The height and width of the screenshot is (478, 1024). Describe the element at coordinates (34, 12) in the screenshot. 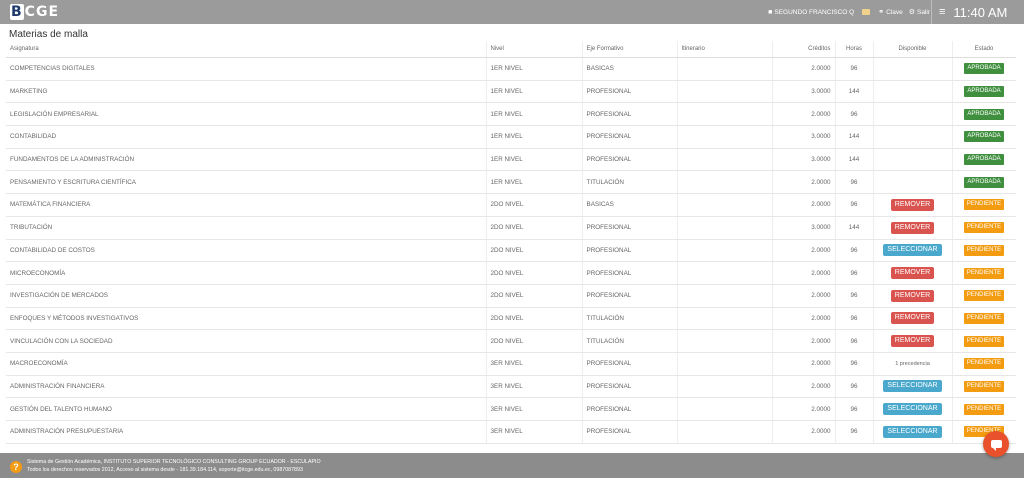

I see `app-logo: B CGE` at that location.